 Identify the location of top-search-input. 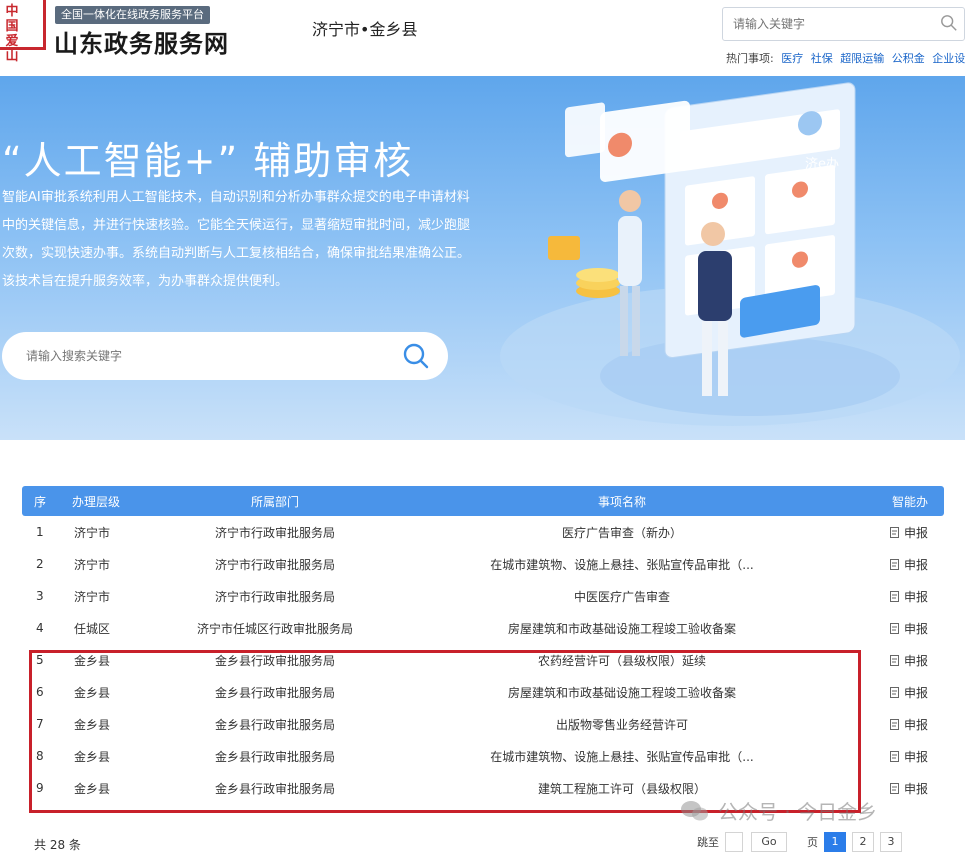
(823, 24).